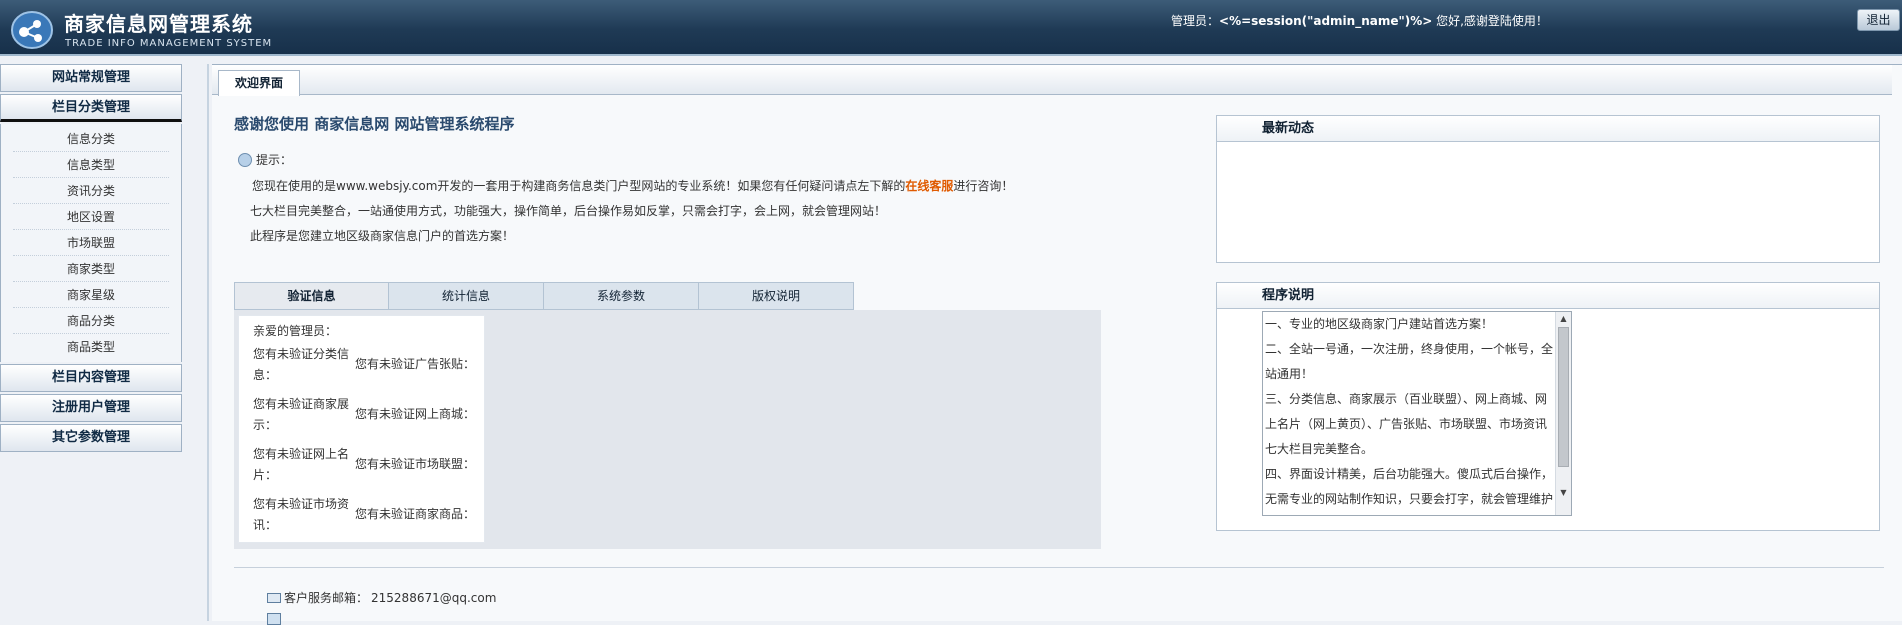 This screenshot has height=625, width=1902. What do you see at coordinates (274, 160) in the screenshot?
I see `tip-label: 提示：` at bounding box center [274, 160].